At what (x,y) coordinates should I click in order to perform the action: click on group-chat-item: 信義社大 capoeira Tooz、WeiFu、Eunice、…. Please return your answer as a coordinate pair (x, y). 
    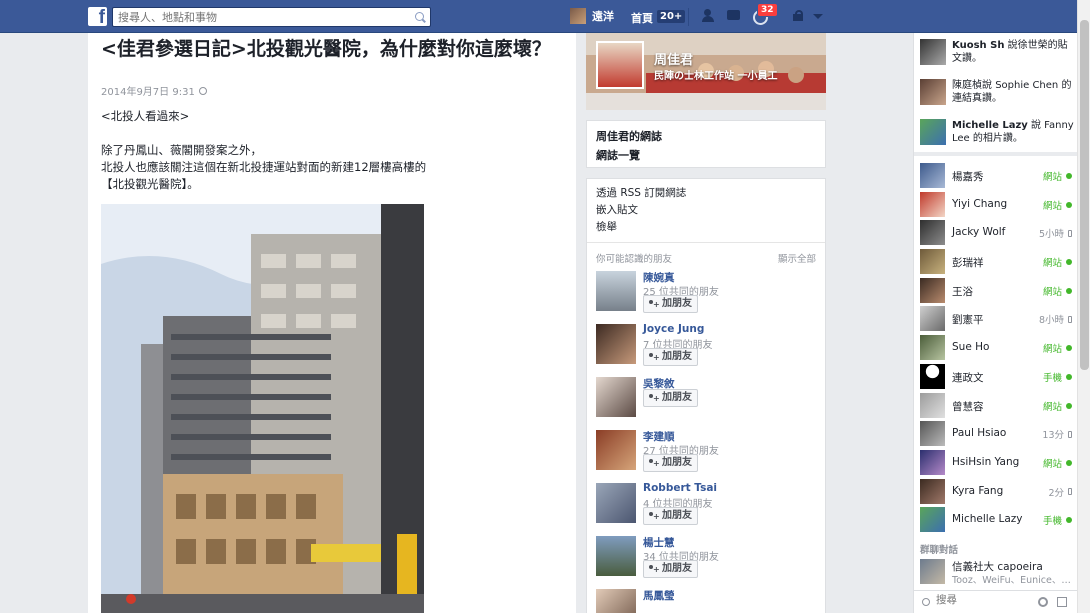
    Looking at the image, I should click on (995, 572).